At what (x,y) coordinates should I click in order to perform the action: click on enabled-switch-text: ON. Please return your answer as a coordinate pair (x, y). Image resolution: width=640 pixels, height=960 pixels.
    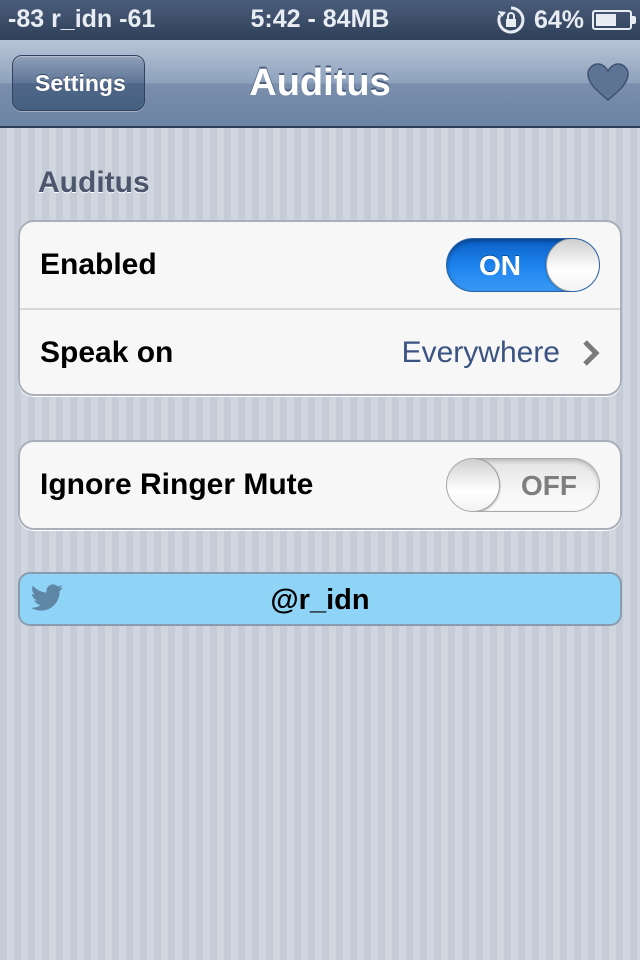
    Looking at the image, I should click on (500, 265).